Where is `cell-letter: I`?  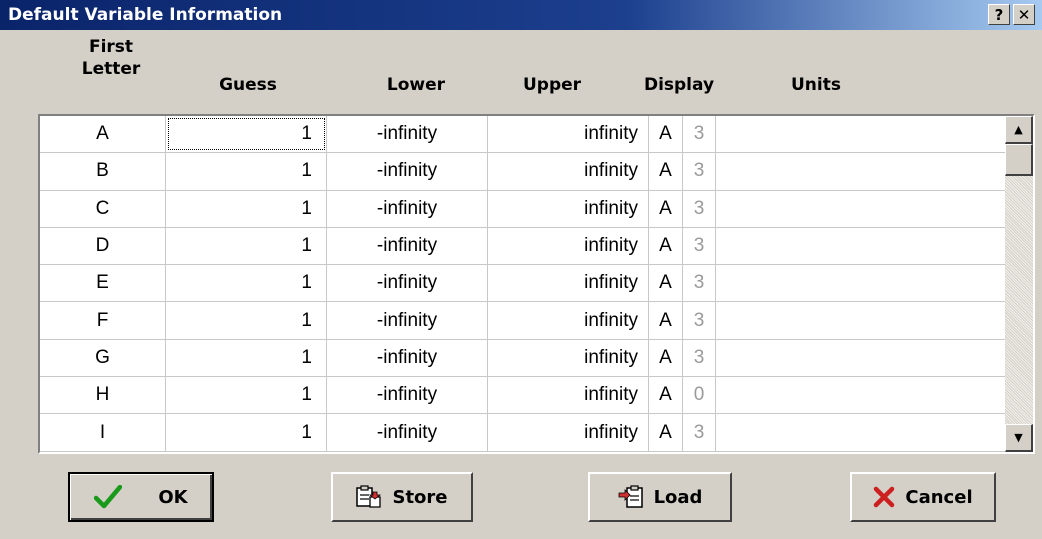 cell-letter: I is located at coordinates (103, 432).